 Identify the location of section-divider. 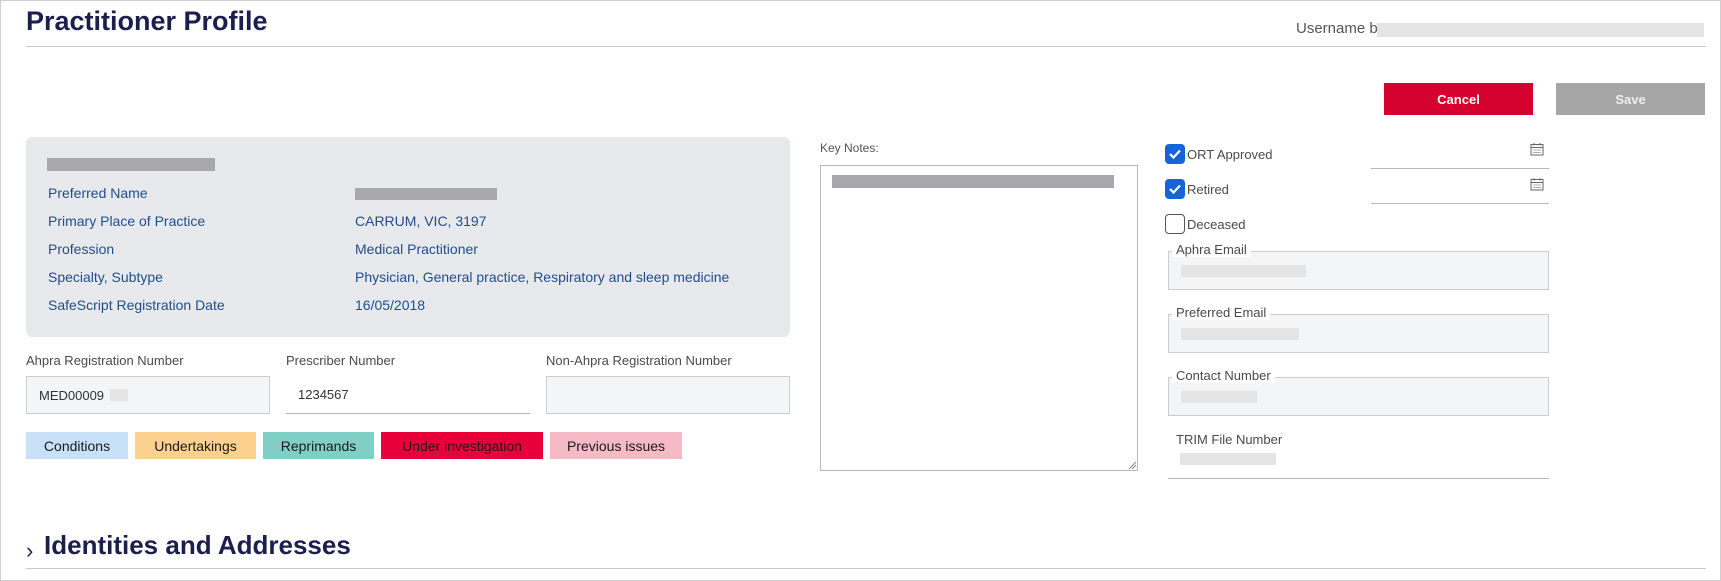
(866, 568).